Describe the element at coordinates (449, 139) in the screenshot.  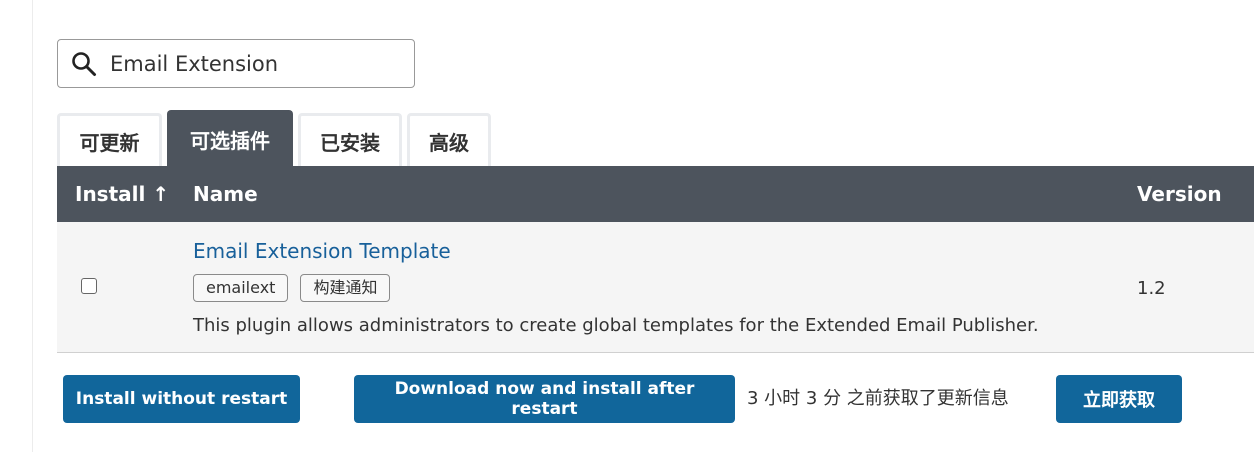
I see `tab-advanced: 高级` at that location.